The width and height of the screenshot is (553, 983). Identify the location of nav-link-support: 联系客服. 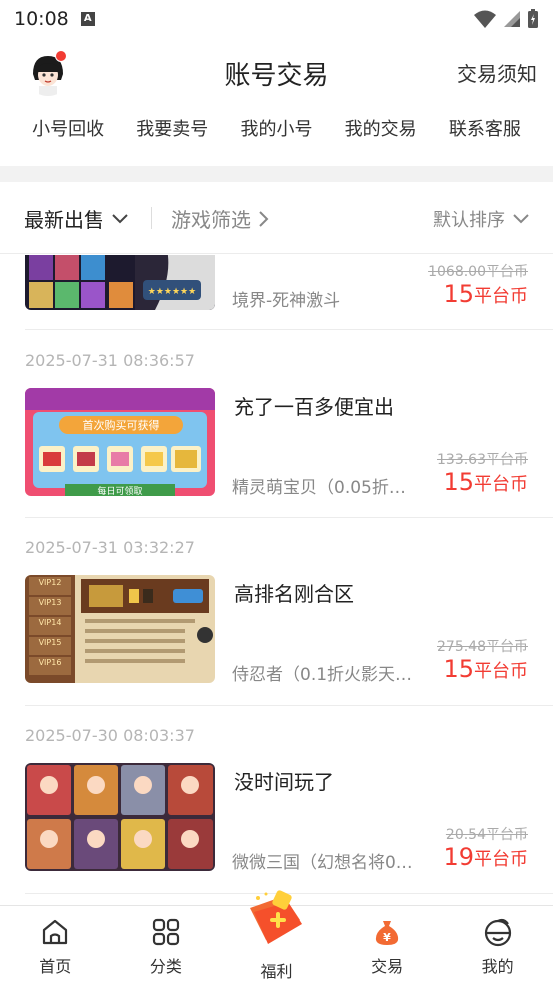
(485, 130).